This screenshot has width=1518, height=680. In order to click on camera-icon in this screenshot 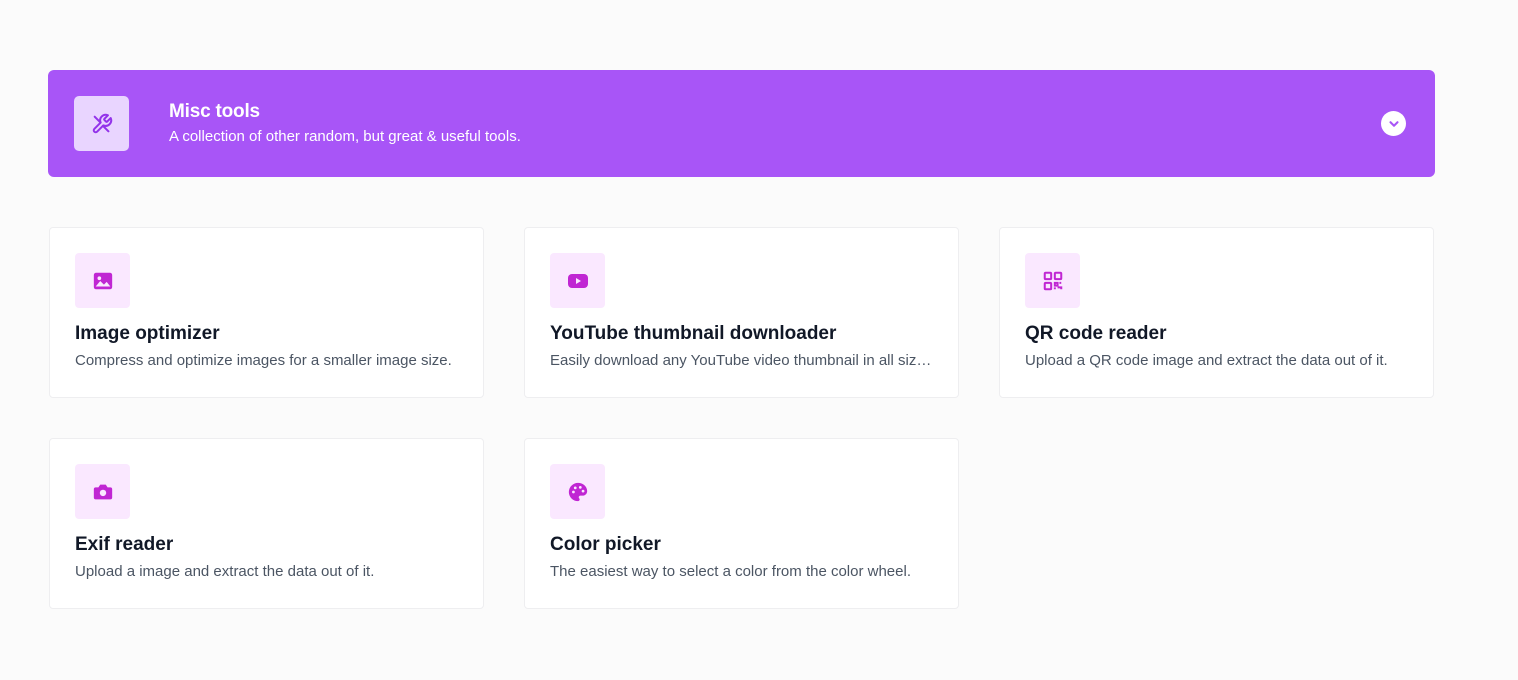, I will do `click(102, 491)`.